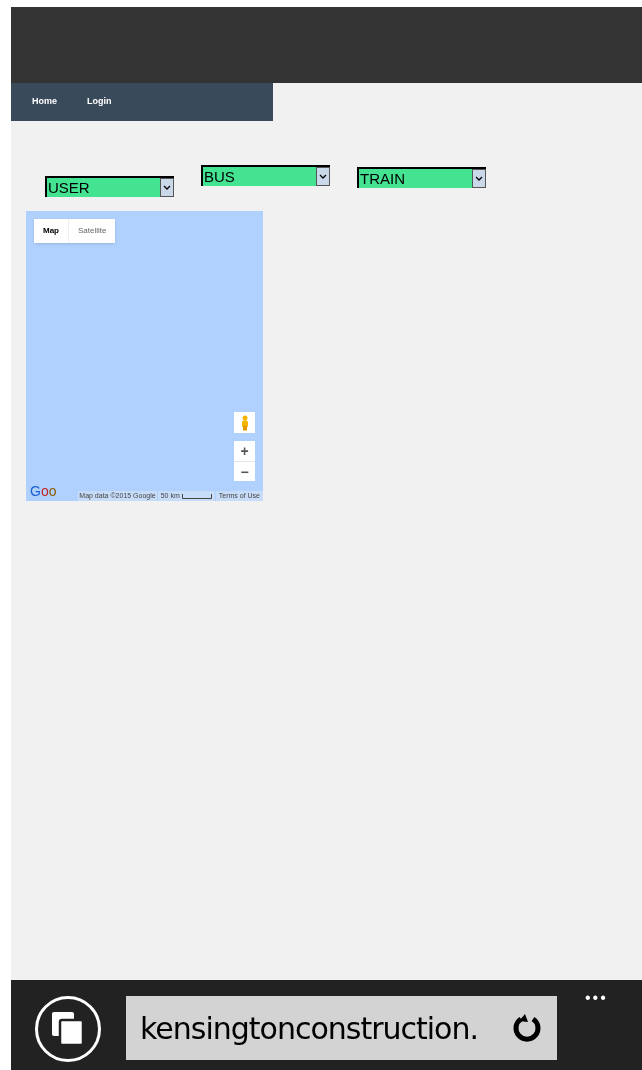 The image size is (642, 1070). Describe the element at coordinates (92, 231) in the screenshot. I see `map-type-tab: Satellite` at that location.